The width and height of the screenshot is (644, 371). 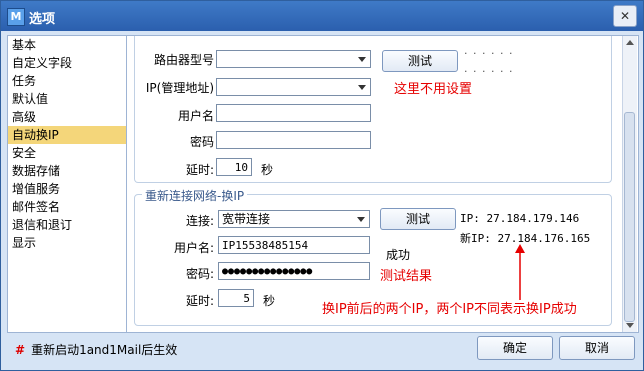 I want to click on router-delay-unit: 秒, so click(x=267, y=170).